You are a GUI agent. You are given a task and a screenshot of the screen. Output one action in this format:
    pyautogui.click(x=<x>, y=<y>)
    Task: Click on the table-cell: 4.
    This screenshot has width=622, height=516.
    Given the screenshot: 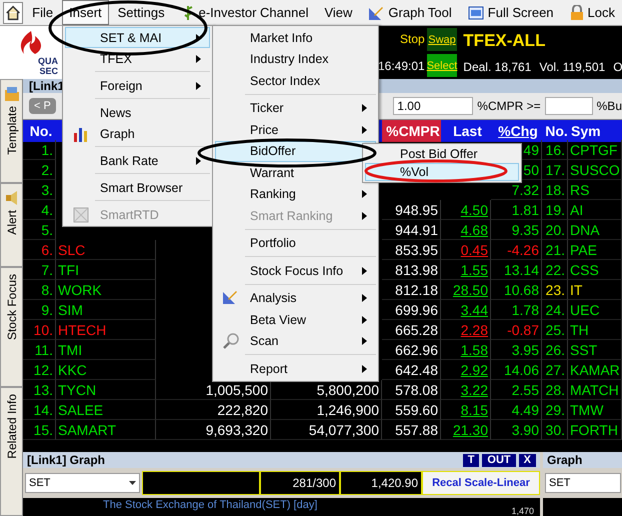 What is the action you would take?
    pyautogui.click(x=39, y=210)
    